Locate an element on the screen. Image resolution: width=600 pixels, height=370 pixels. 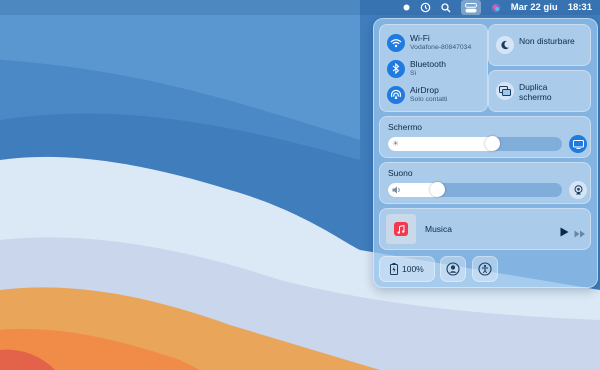
music-app-icon is located at coordinates (401, 229).